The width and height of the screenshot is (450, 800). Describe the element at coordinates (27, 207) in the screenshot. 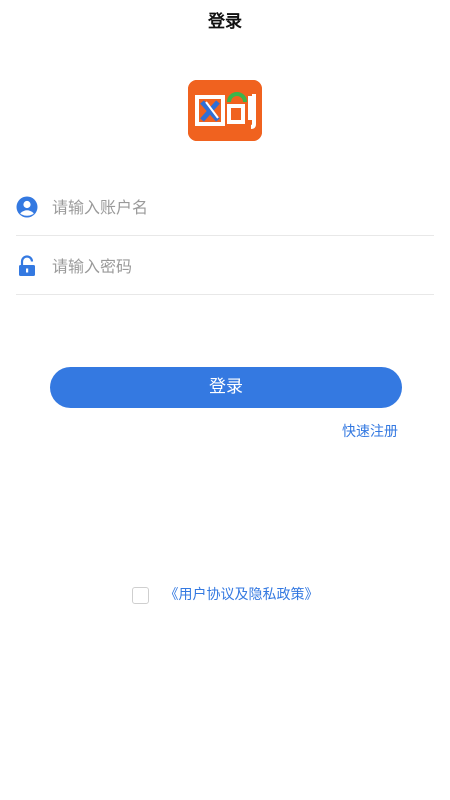

I see `user-icon` at that location.